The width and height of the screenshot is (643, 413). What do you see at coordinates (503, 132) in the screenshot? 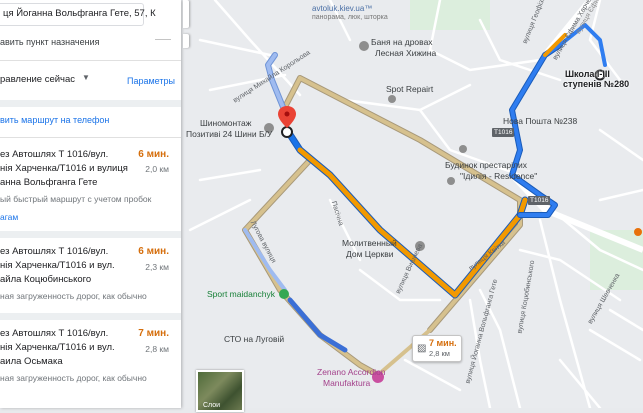
I see `road-badge-t1016-a: T1016` at bounding box center [503, 132].